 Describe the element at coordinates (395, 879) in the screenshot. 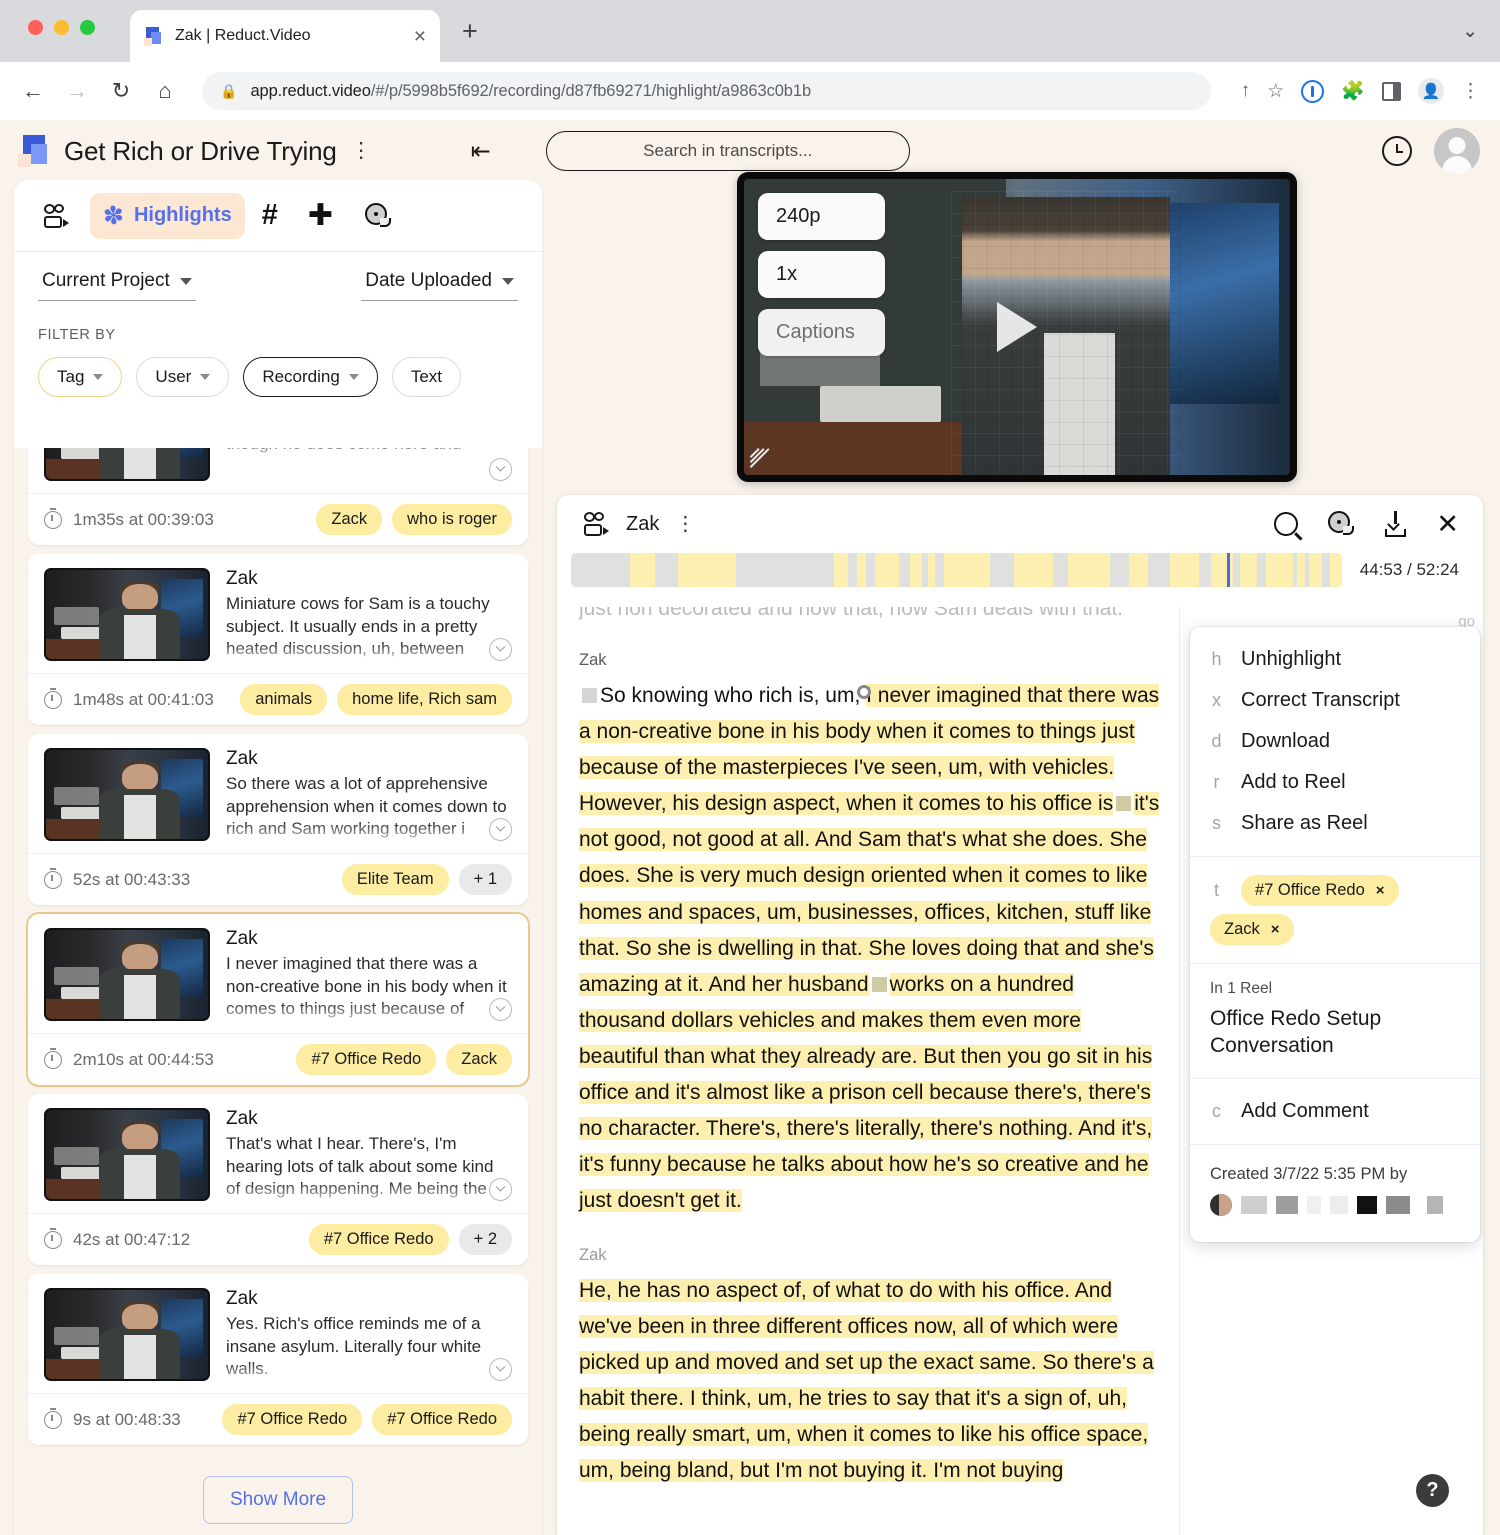

I see `tag-pill: Elite Team` at that location.